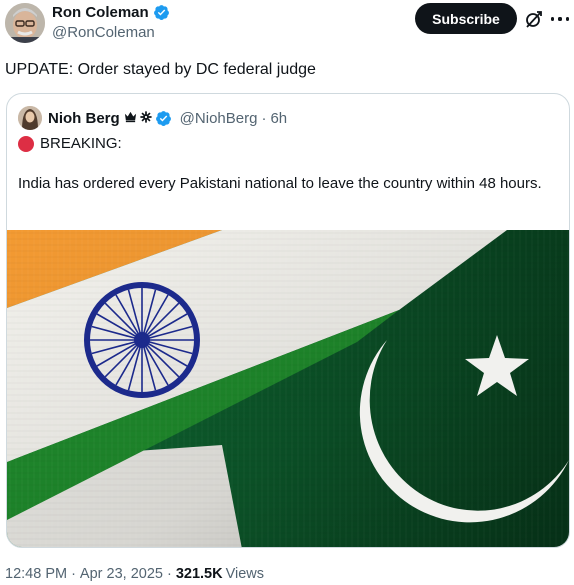  Describe the element at coordinates (121, 574) in the screenshot. I see `tweet-date: Apr 23, 2025` at that location.